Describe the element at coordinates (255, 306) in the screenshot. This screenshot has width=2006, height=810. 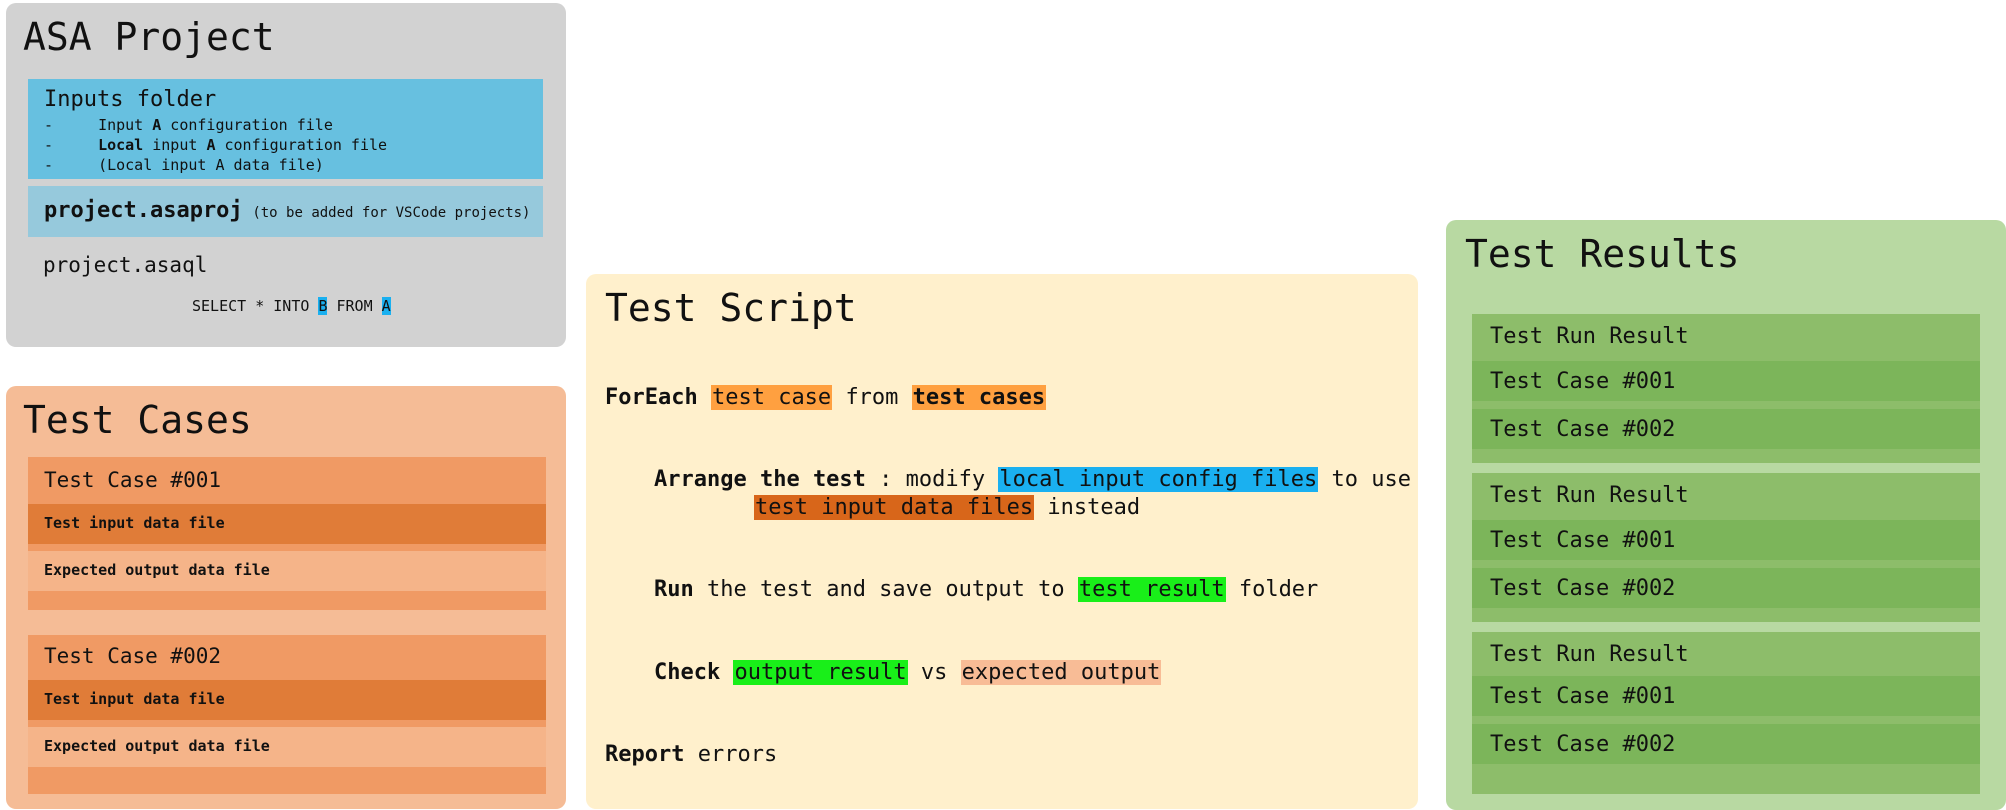
I see `query-text: SELECT * INTO` at that location.